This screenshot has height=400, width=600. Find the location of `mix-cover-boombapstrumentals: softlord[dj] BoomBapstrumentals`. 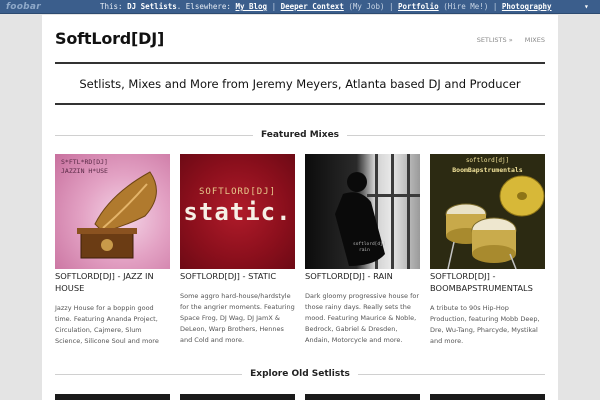

mix-cover-boombapstrumentals: softlord[dj] BoomBapstrumentals is located at coordinates (487, 211).